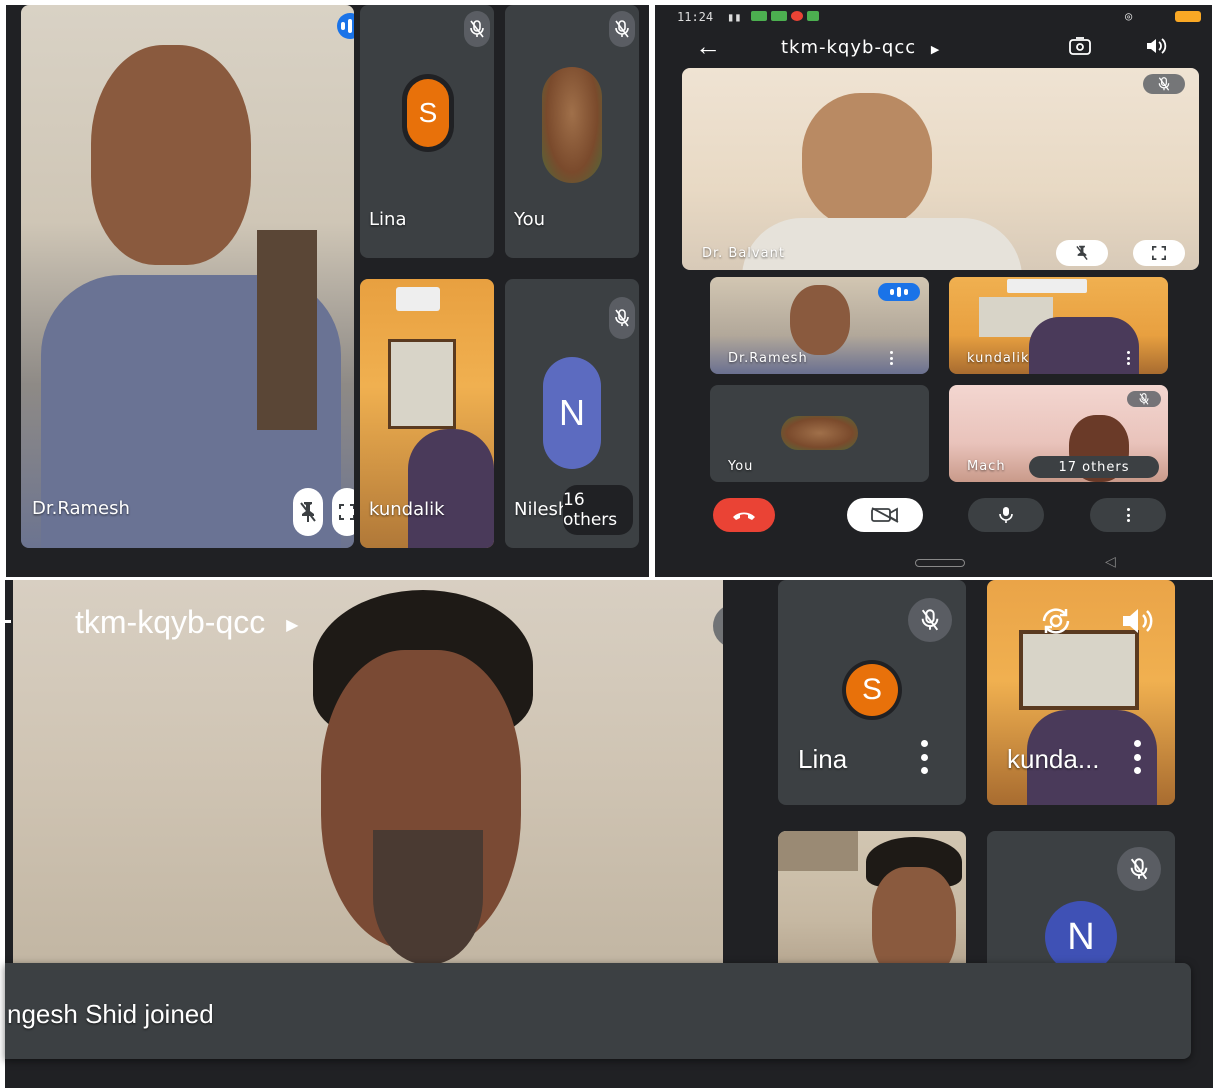 The height and width of the screenshot is (1088, 1217). I want to click on participant-tile, so click(872, 906).